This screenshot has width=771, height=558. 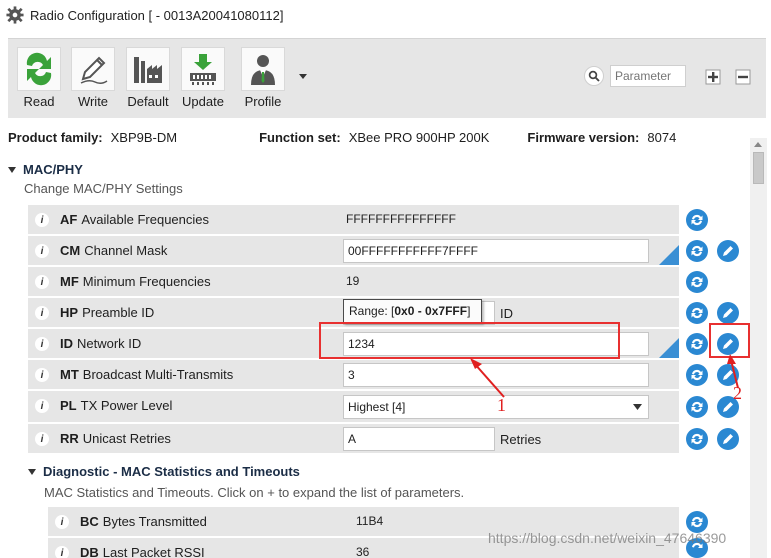 What do you see at coordinates (758, 144) in the screenshot?
I see `scroll-up-icon` at bounding box center [758, 144].